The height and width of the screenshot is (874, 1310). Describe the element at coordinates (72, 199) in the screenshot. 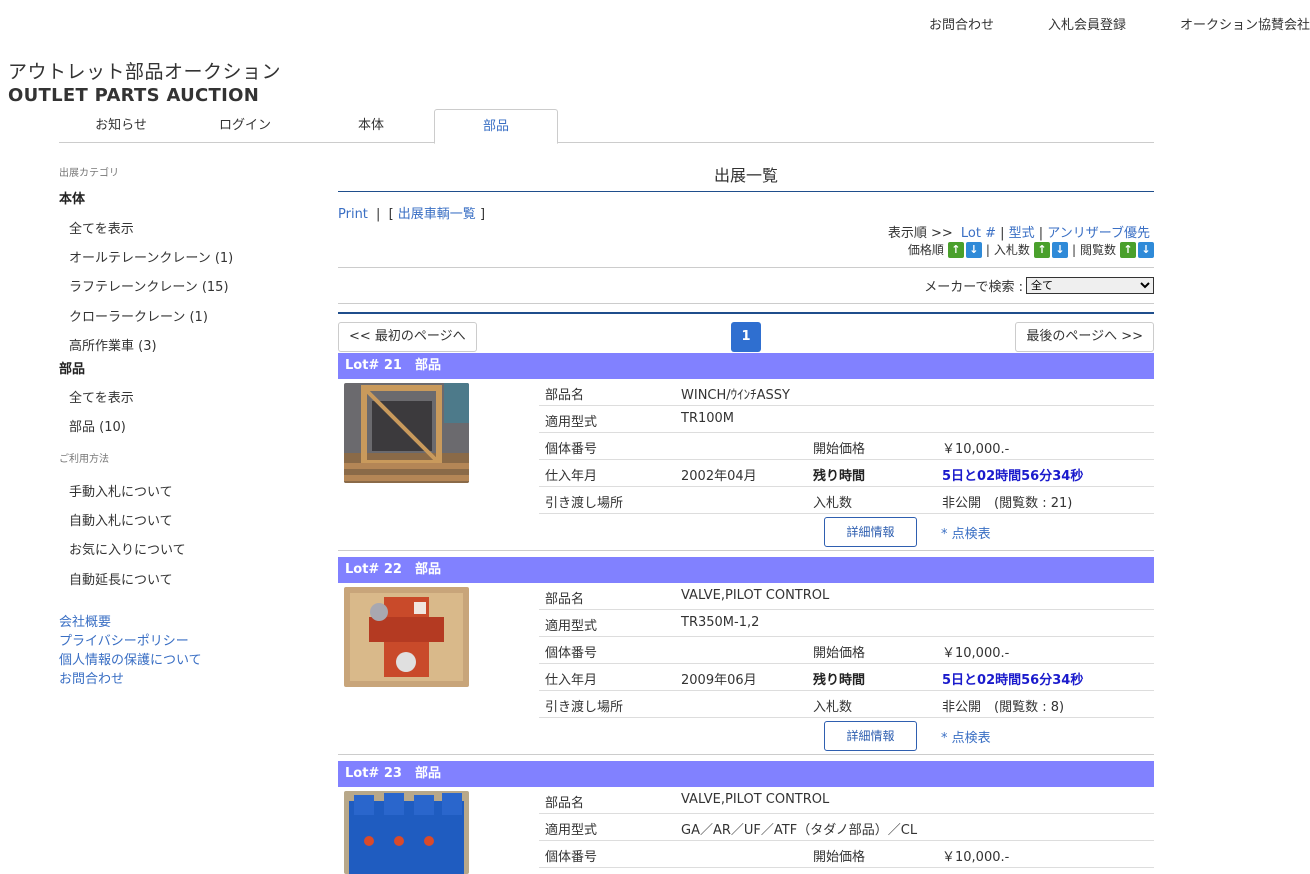

I see `sidebar-group-vehicles: 本体` at that location.